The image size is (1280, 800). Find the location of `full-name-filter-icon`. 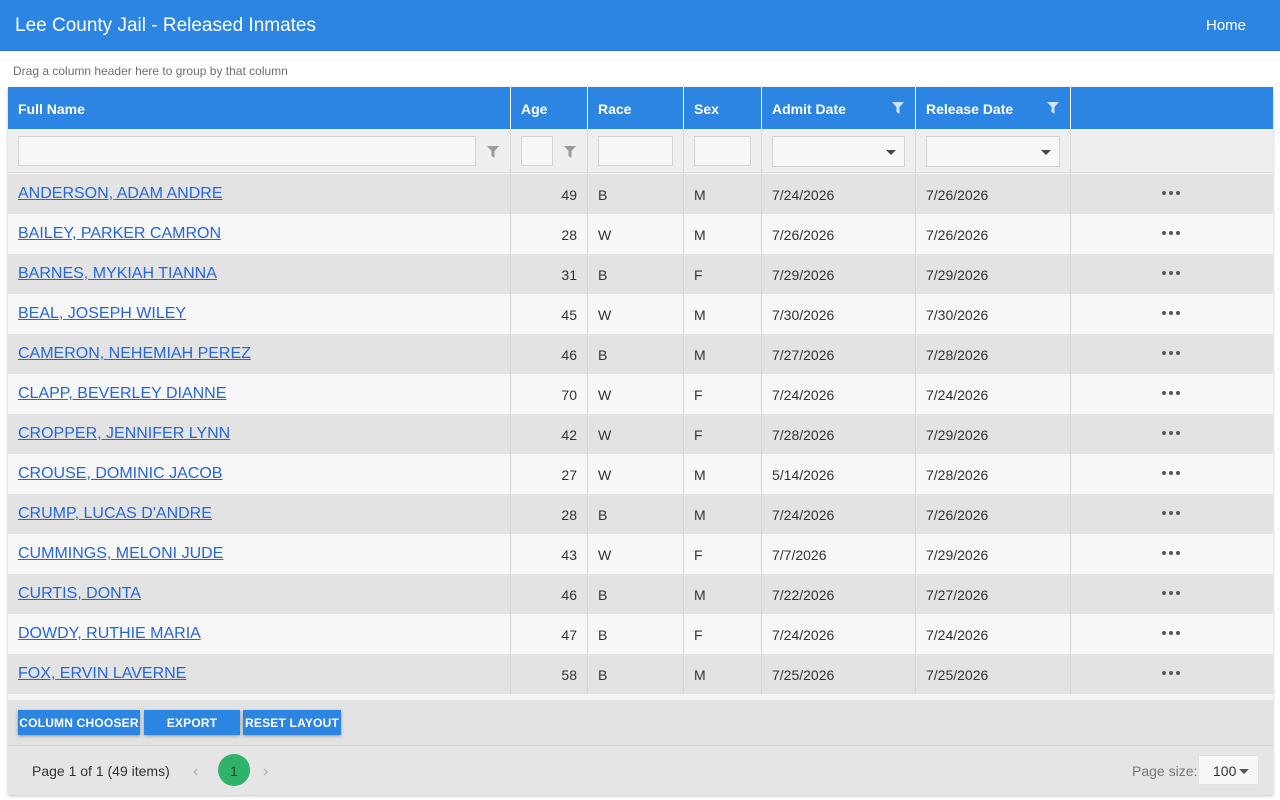

full-name-filter-icon is located at coordinates (493, 152).